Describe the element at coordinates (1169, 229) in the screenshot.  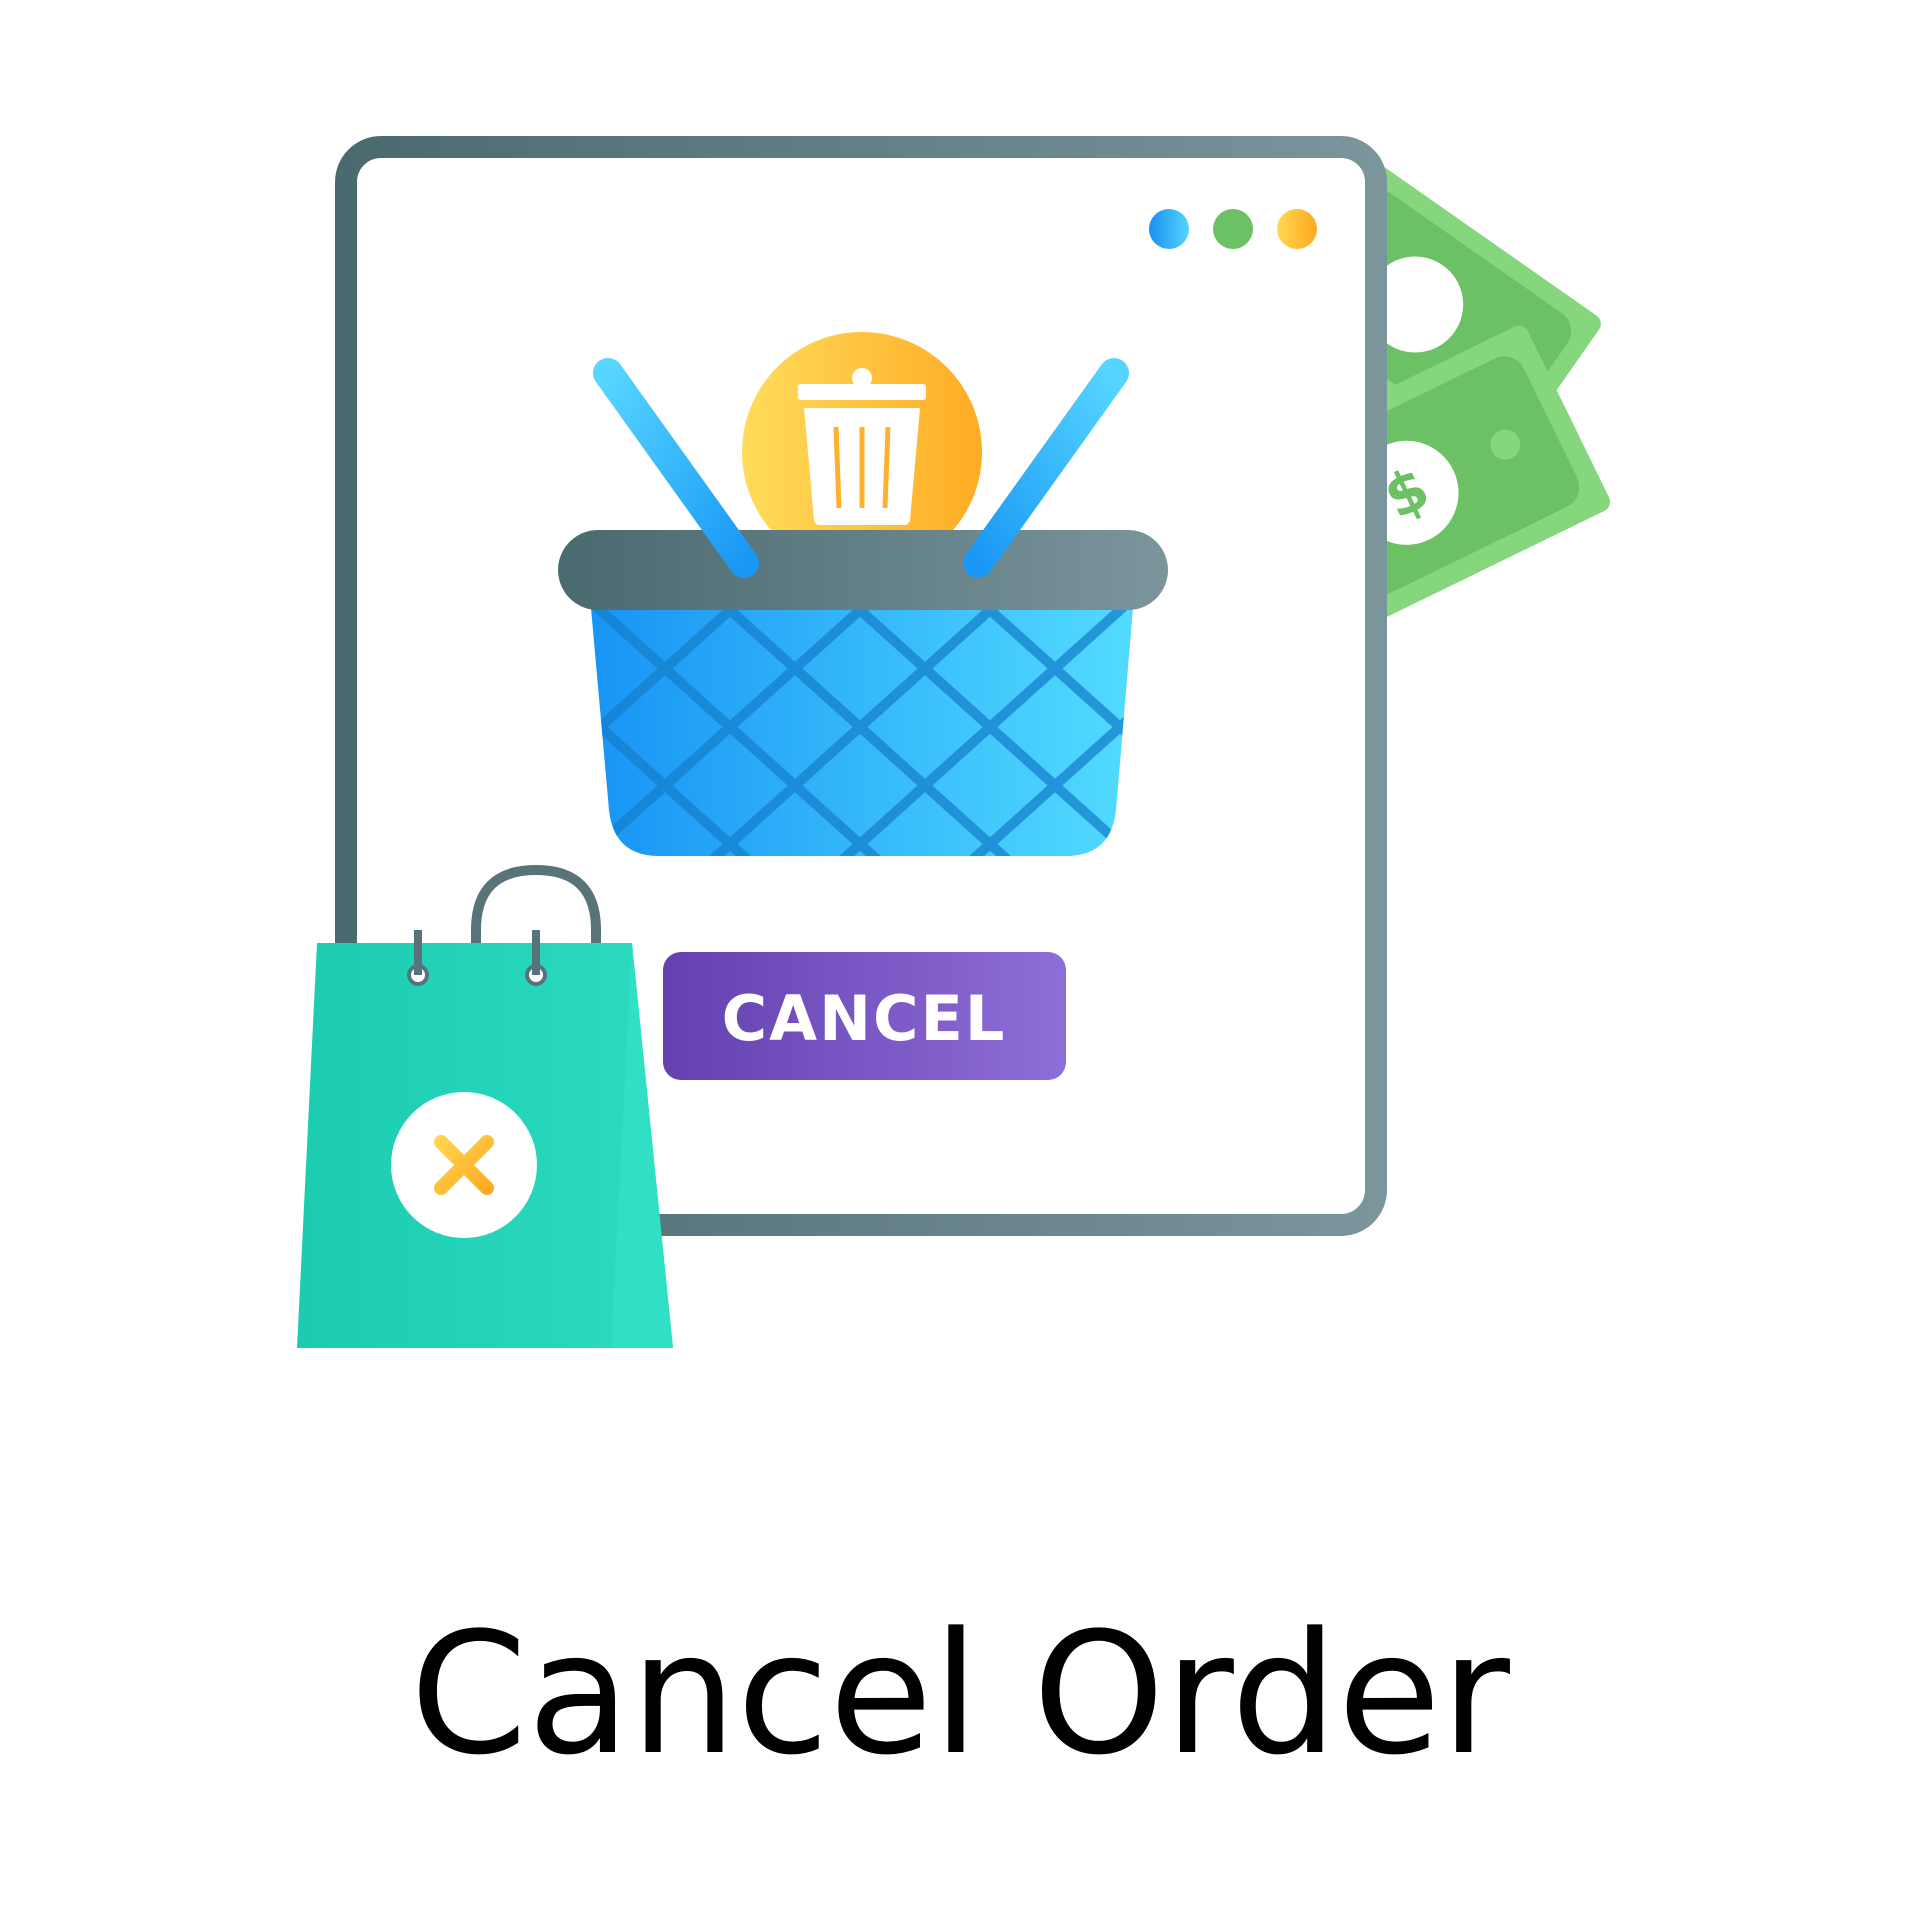
I see `window-dot-blue` at that location.